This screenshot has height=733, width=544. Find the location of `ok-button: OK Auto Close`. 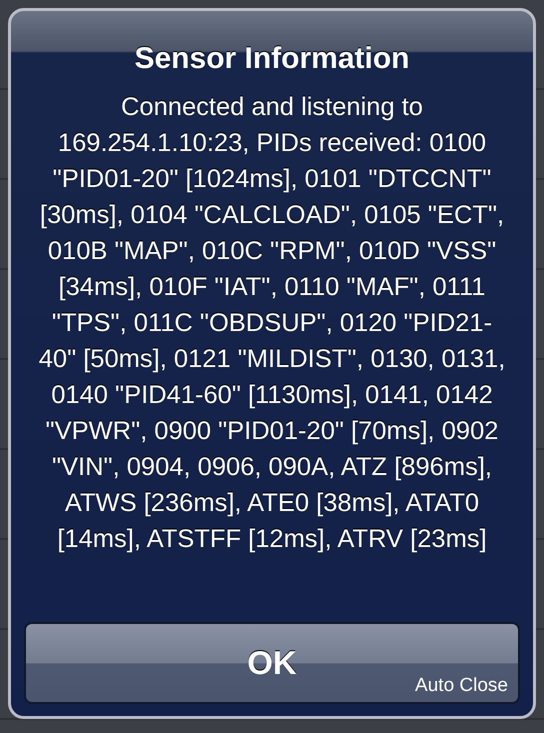

ok-button: OK Auto Close is located at coordinates (272, 663).